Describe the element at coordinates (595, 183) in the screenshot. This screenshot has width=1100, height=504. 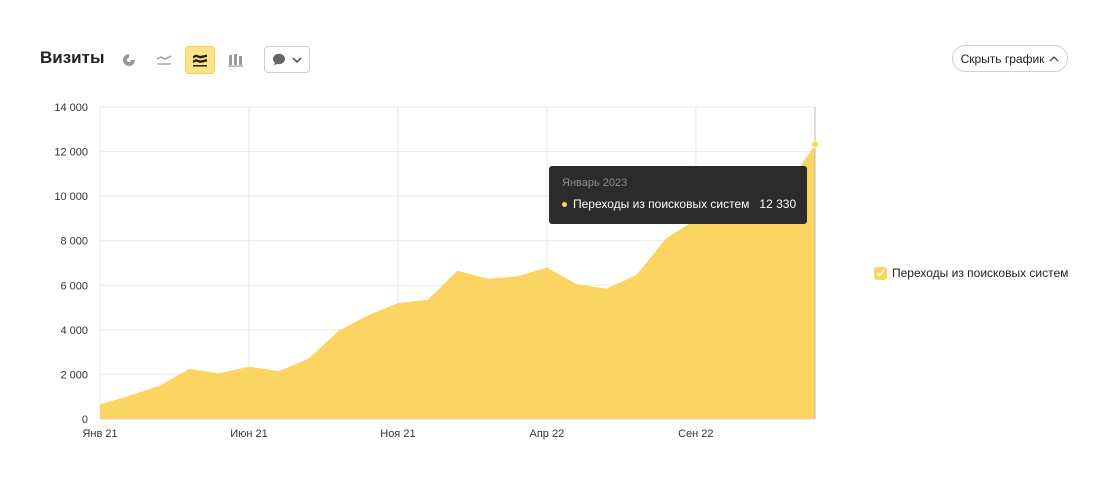
I see `tooltip-date: Январь 2023` at that location.